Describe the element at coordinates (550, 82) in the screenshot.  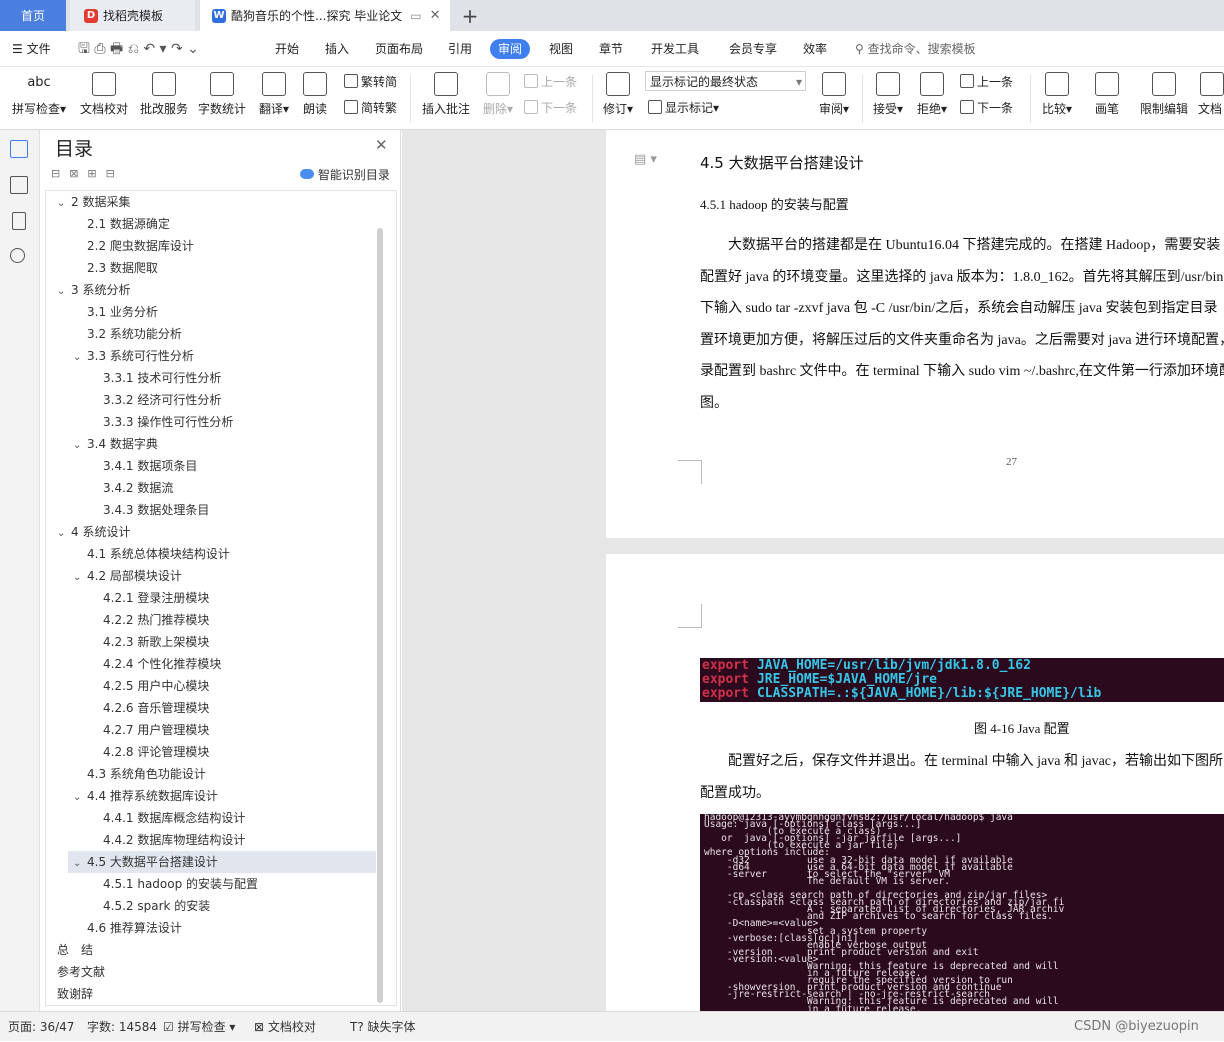
I see `prev-comment-button: 上一条` at that location.